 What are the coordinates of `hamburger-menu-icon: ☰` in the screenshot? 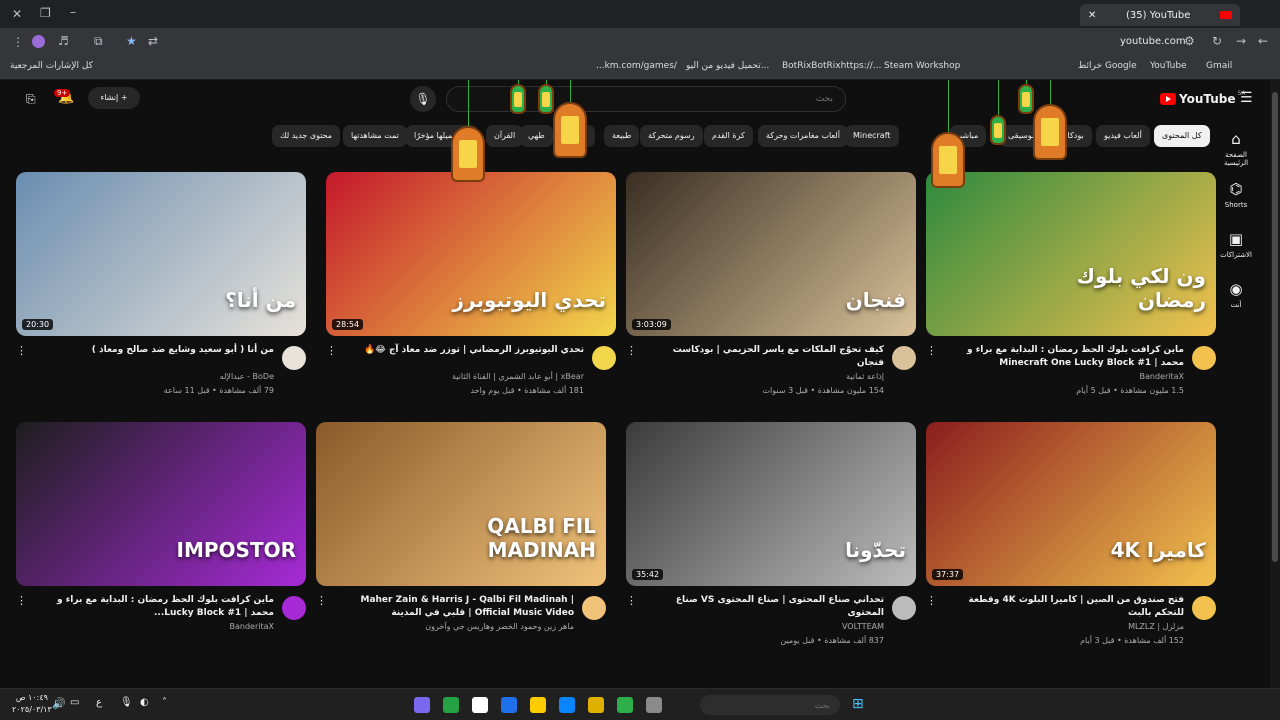 It's located at (1246, 98).